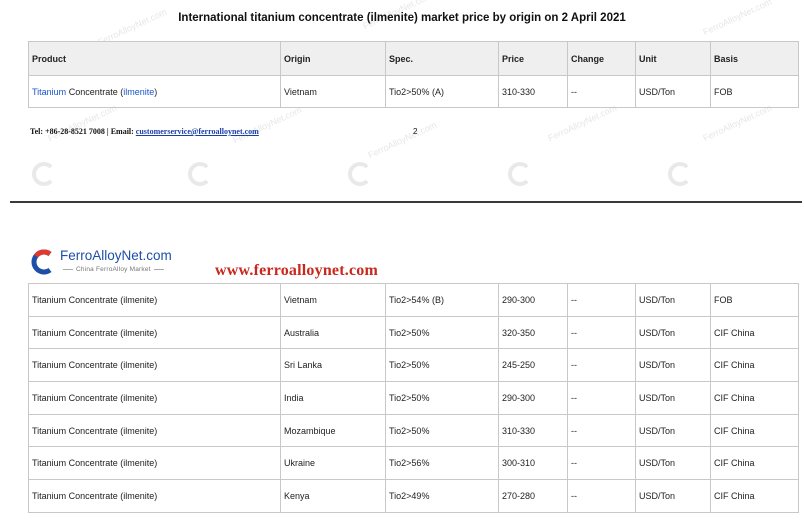 Image resolution: width=804 pixels, height=520 pixels. I want to click on spec-cell: Tio2>54% (B), so click(442, 300).